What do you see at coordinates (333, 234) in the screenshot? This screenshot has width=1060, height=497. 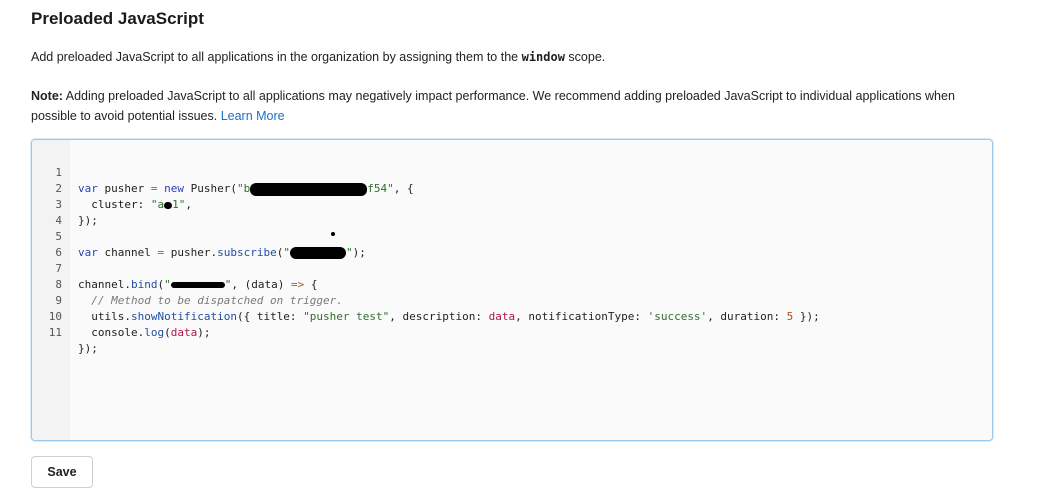 I see `redaction-dot` at bounding box center [333, 234].